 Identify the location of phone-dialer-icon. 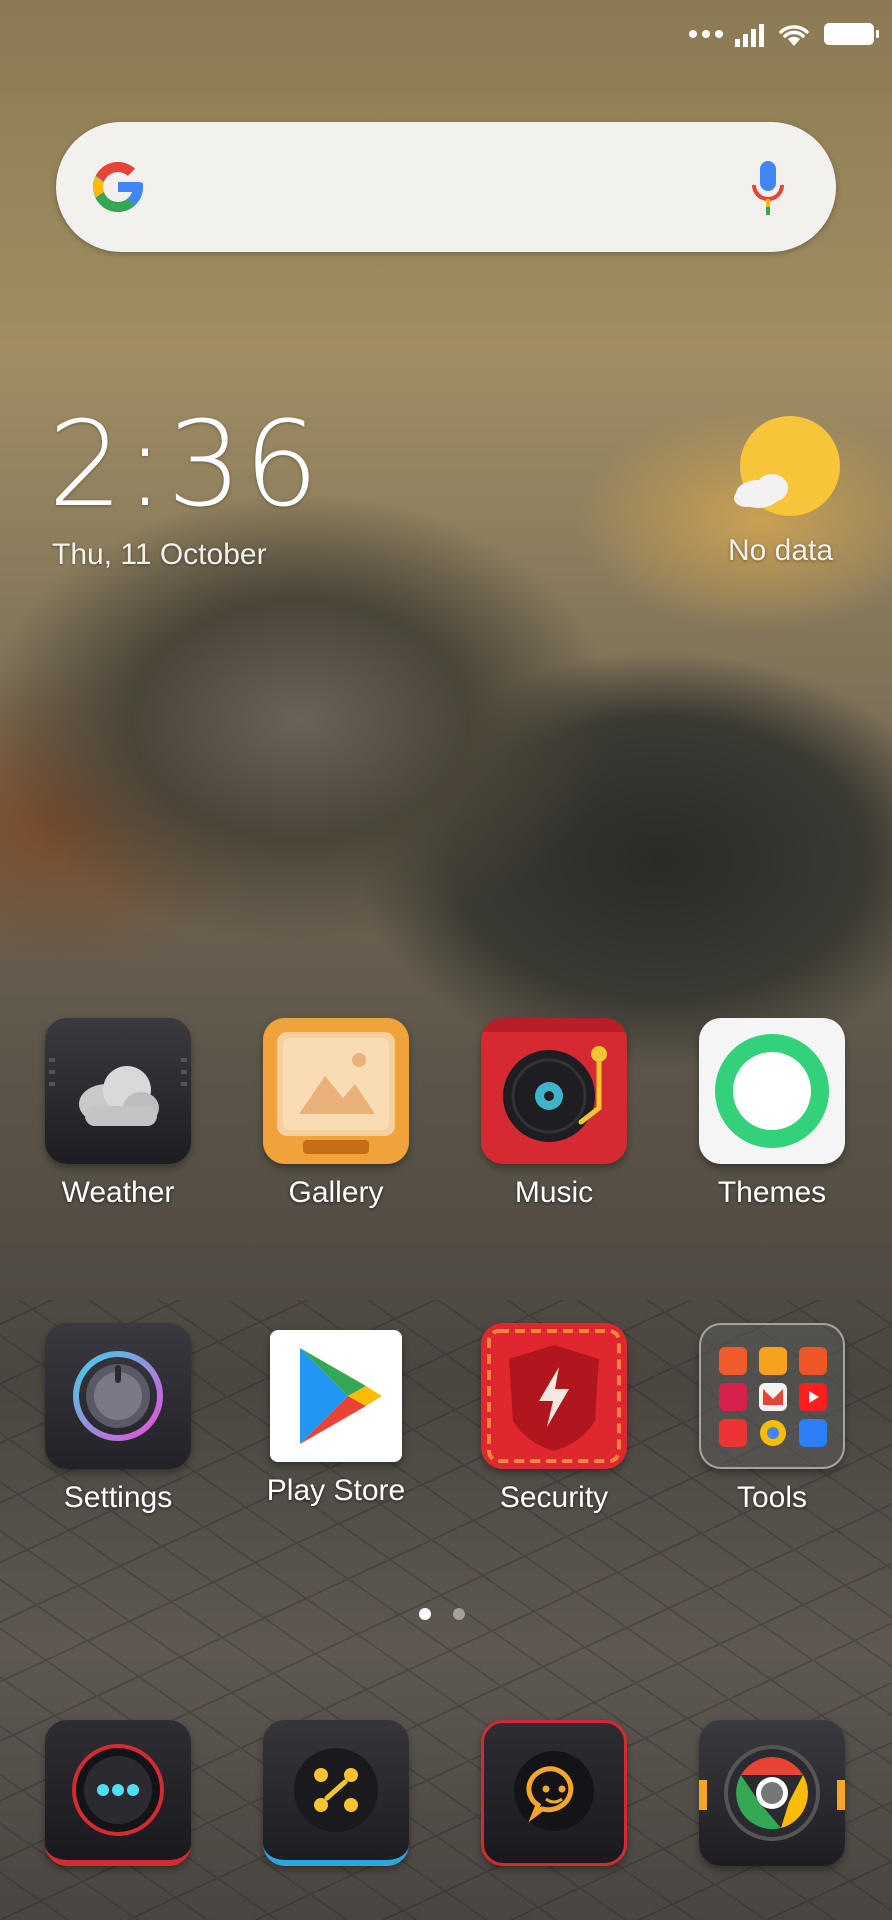
(118, 1793).